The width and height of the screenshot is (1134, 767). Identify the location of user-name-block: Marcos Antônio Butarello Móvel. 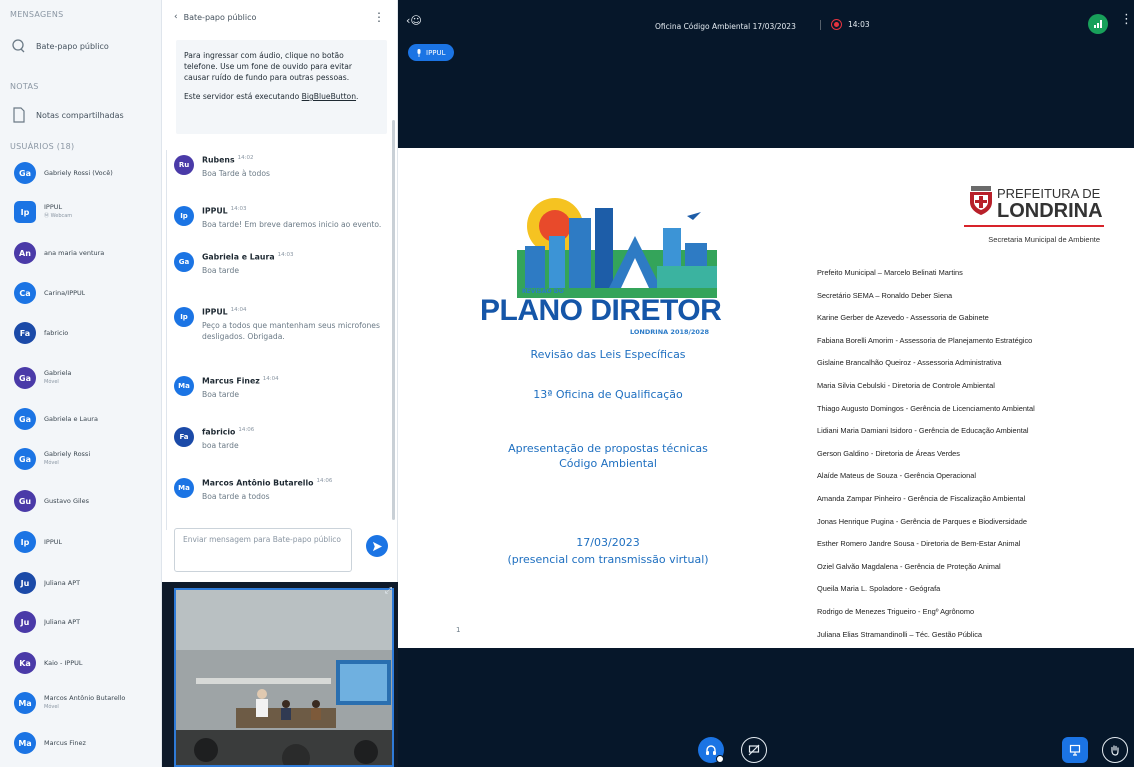
(84, 703).